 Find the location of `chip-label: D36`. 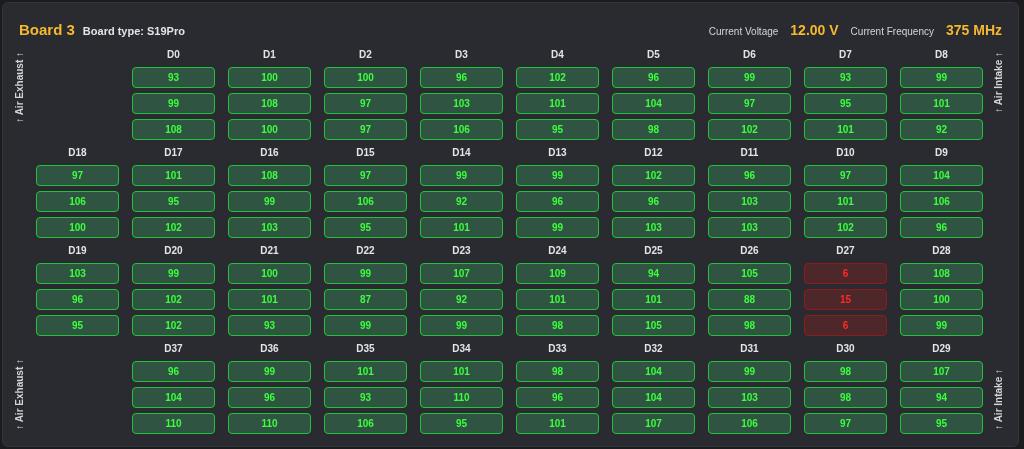

chip-label: D36 is located at coordinates (269, 348).